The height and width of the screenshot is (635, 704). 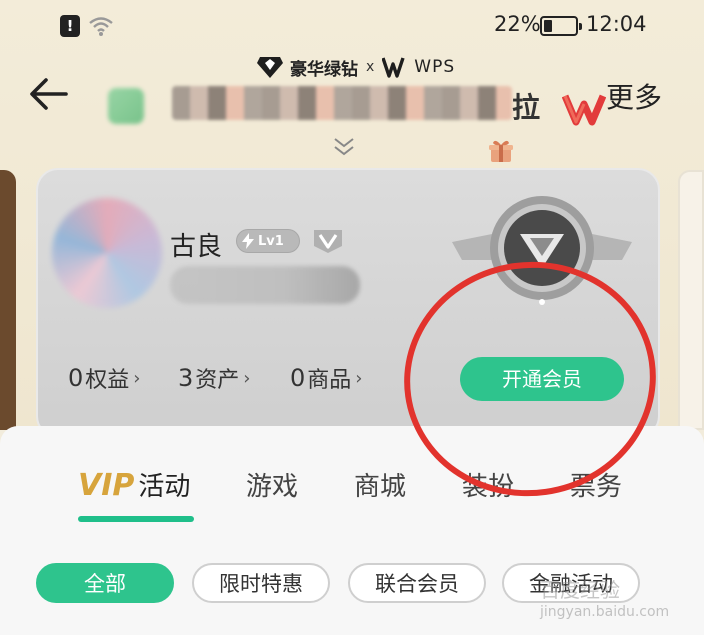 What do you see at coordinates (261, 583) in the screenshot?
I see `filter-chip-limited-offer: 限时特惠` at bounding box center [261, 583].